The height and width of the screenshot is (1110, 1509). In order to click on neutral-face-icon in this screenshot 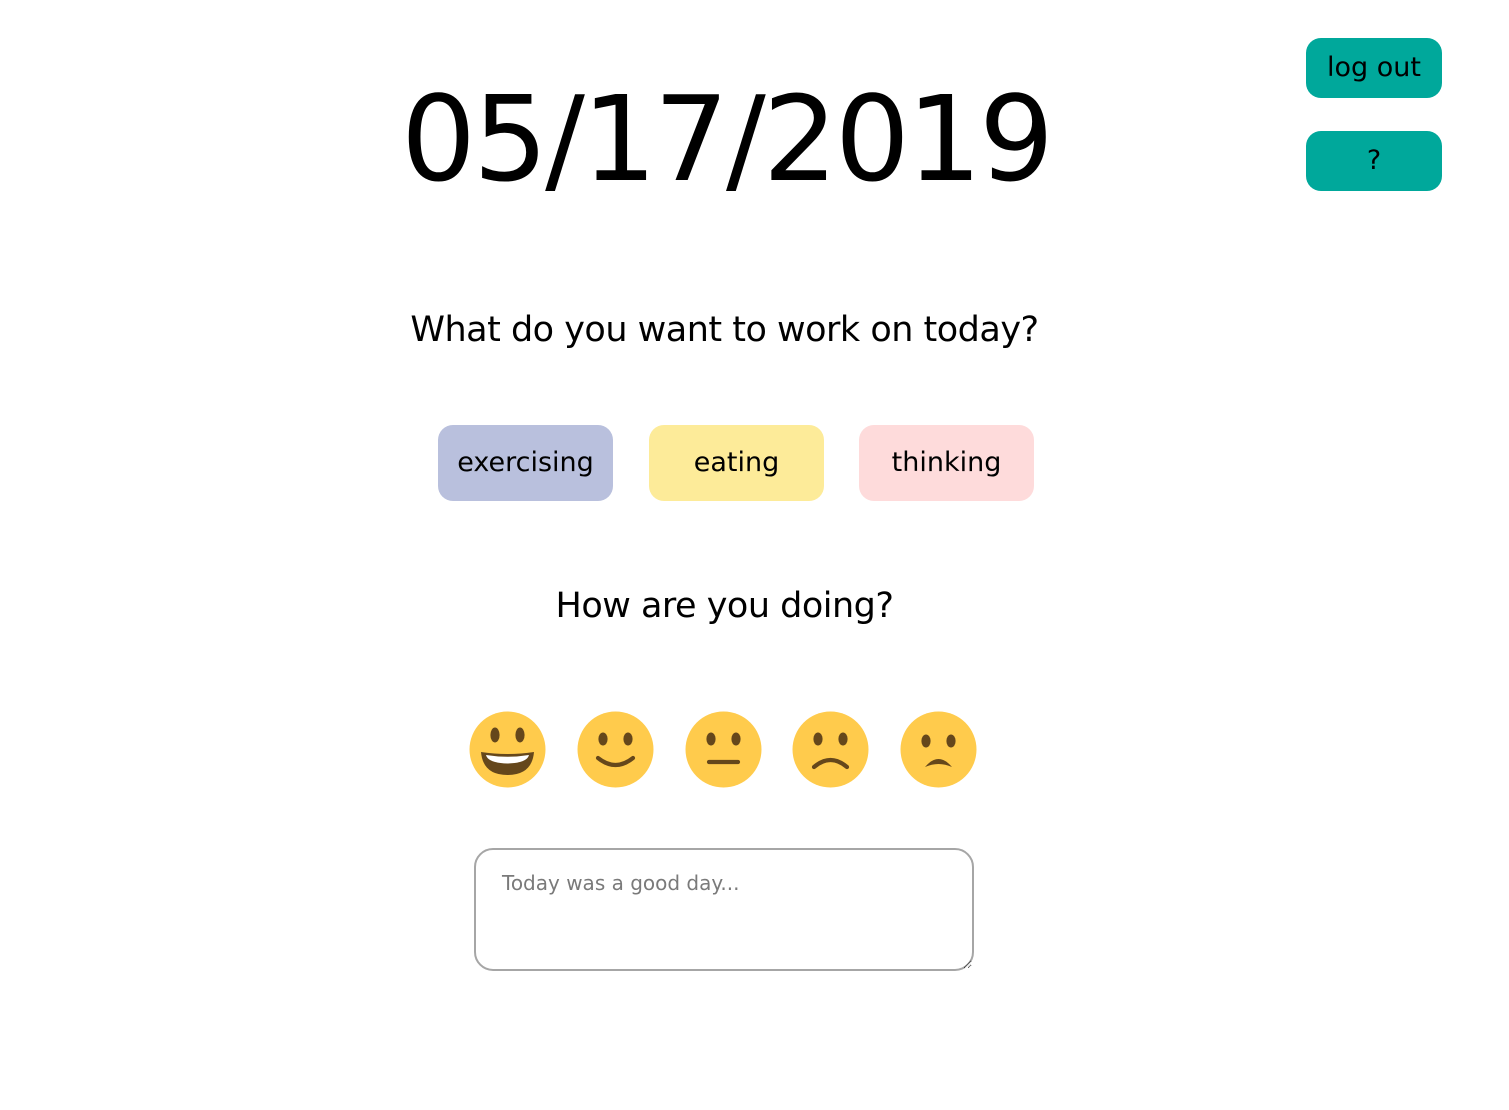, I will do `click(723, 749)`.